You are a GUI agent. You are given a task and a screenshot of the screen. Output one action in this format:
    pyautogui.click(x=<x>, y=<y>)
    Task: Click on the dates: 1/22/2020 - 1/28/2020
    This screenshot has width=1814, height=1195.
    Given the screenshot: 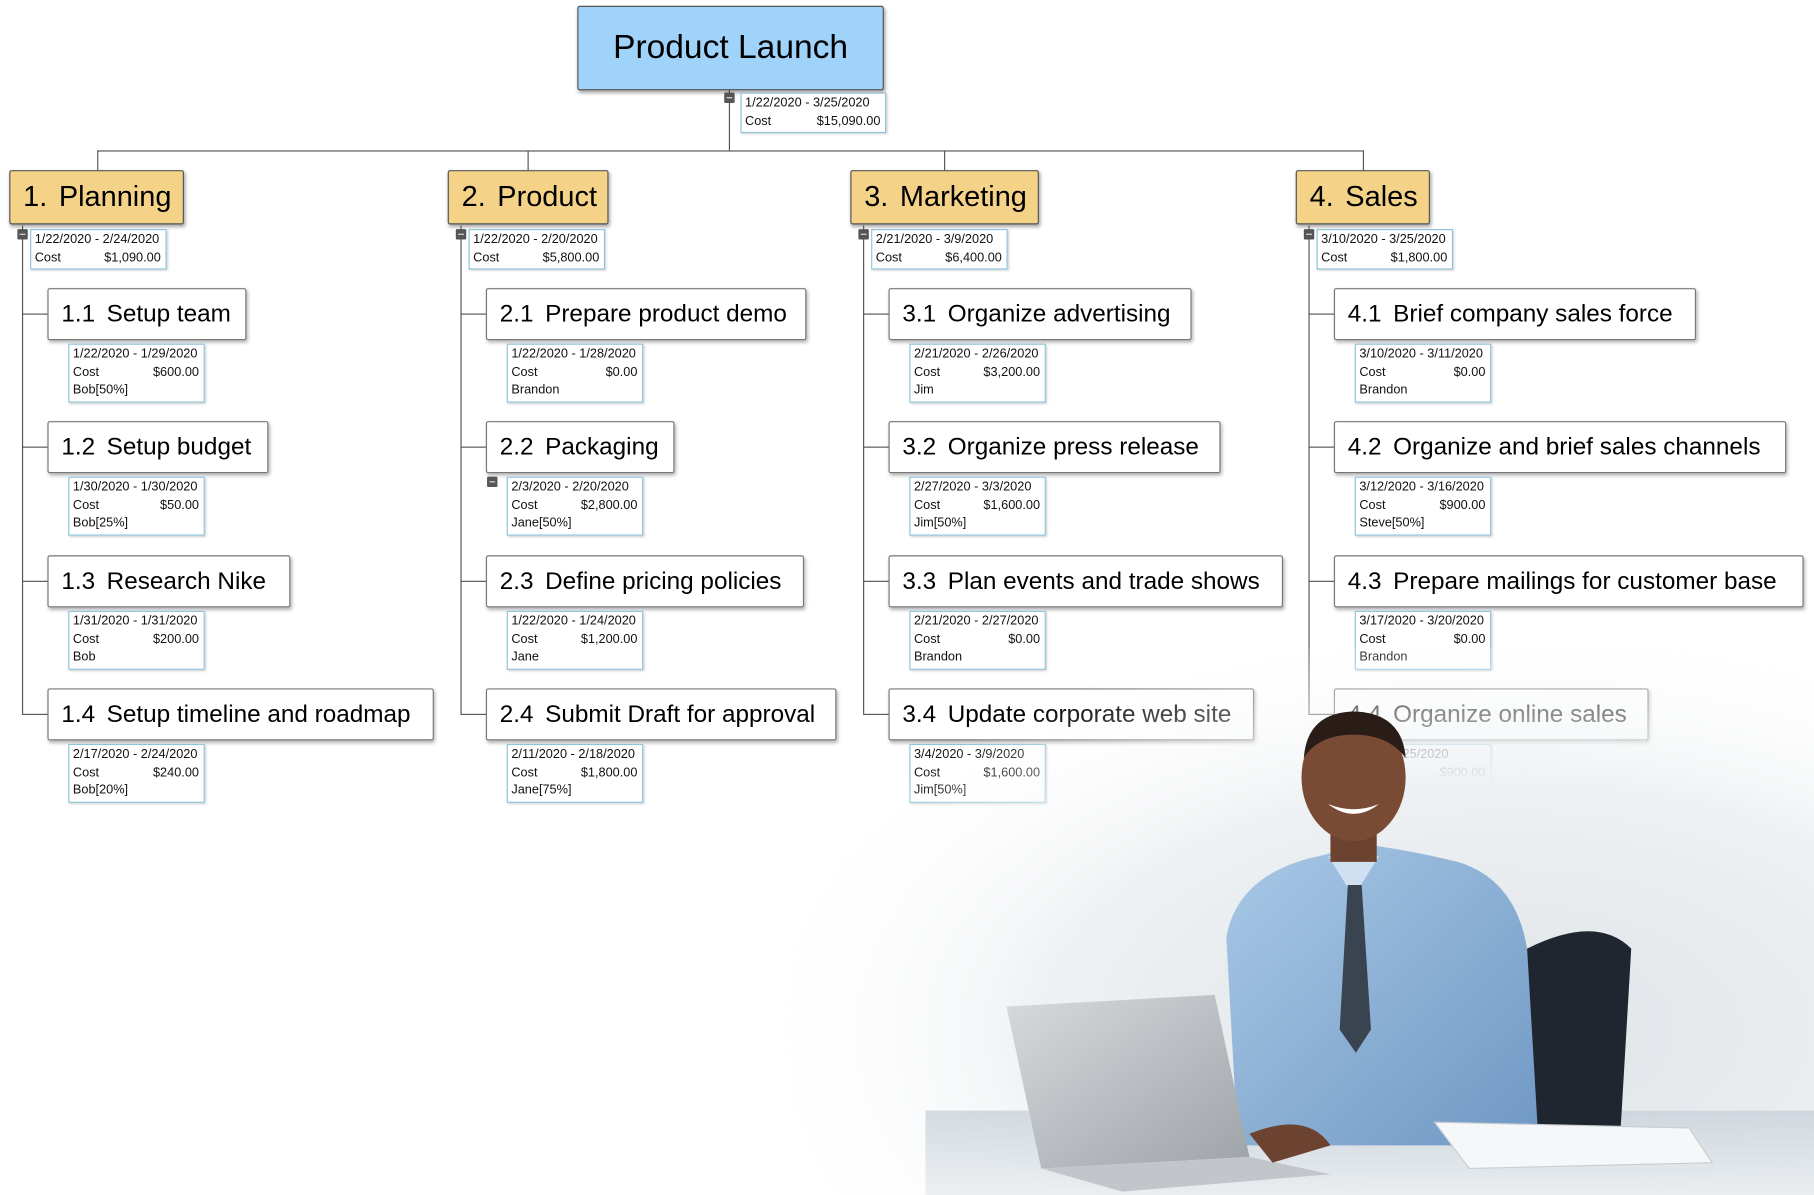 What is the action you would take?
    pyautogui.click(x=573, y=354)
    